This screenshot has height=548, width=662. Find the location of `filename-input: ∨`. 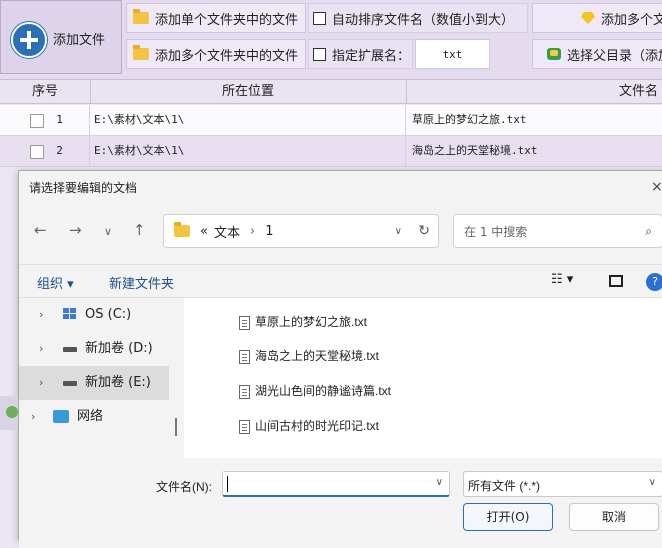

filename-input: ∨ is located at coordinates (336, 484).